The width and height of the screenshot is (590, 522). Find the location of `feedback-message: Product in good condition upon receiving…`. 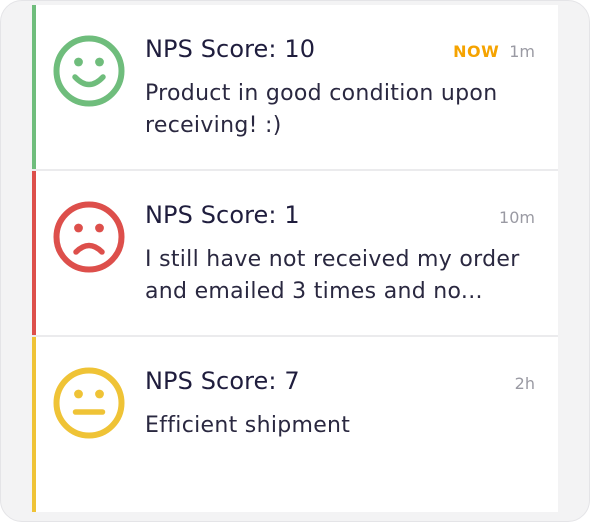

feedback-message: Product in good condition upon receiving… is located at coordinates (321, 109).